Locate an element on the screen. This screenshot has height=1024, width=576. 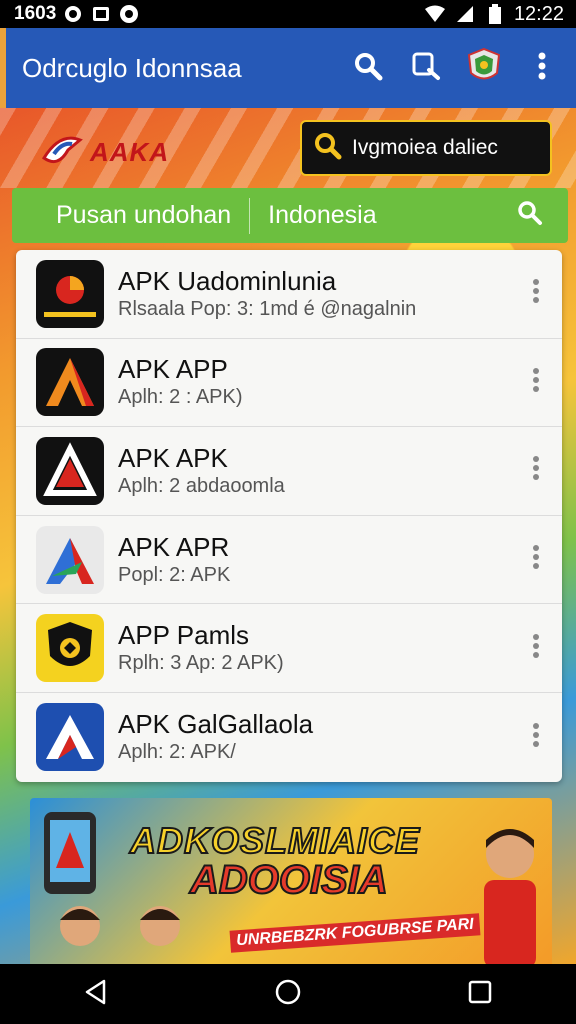
category-tab-bar: Pusan undohan Indonesia is located at coordinates (290, 215).